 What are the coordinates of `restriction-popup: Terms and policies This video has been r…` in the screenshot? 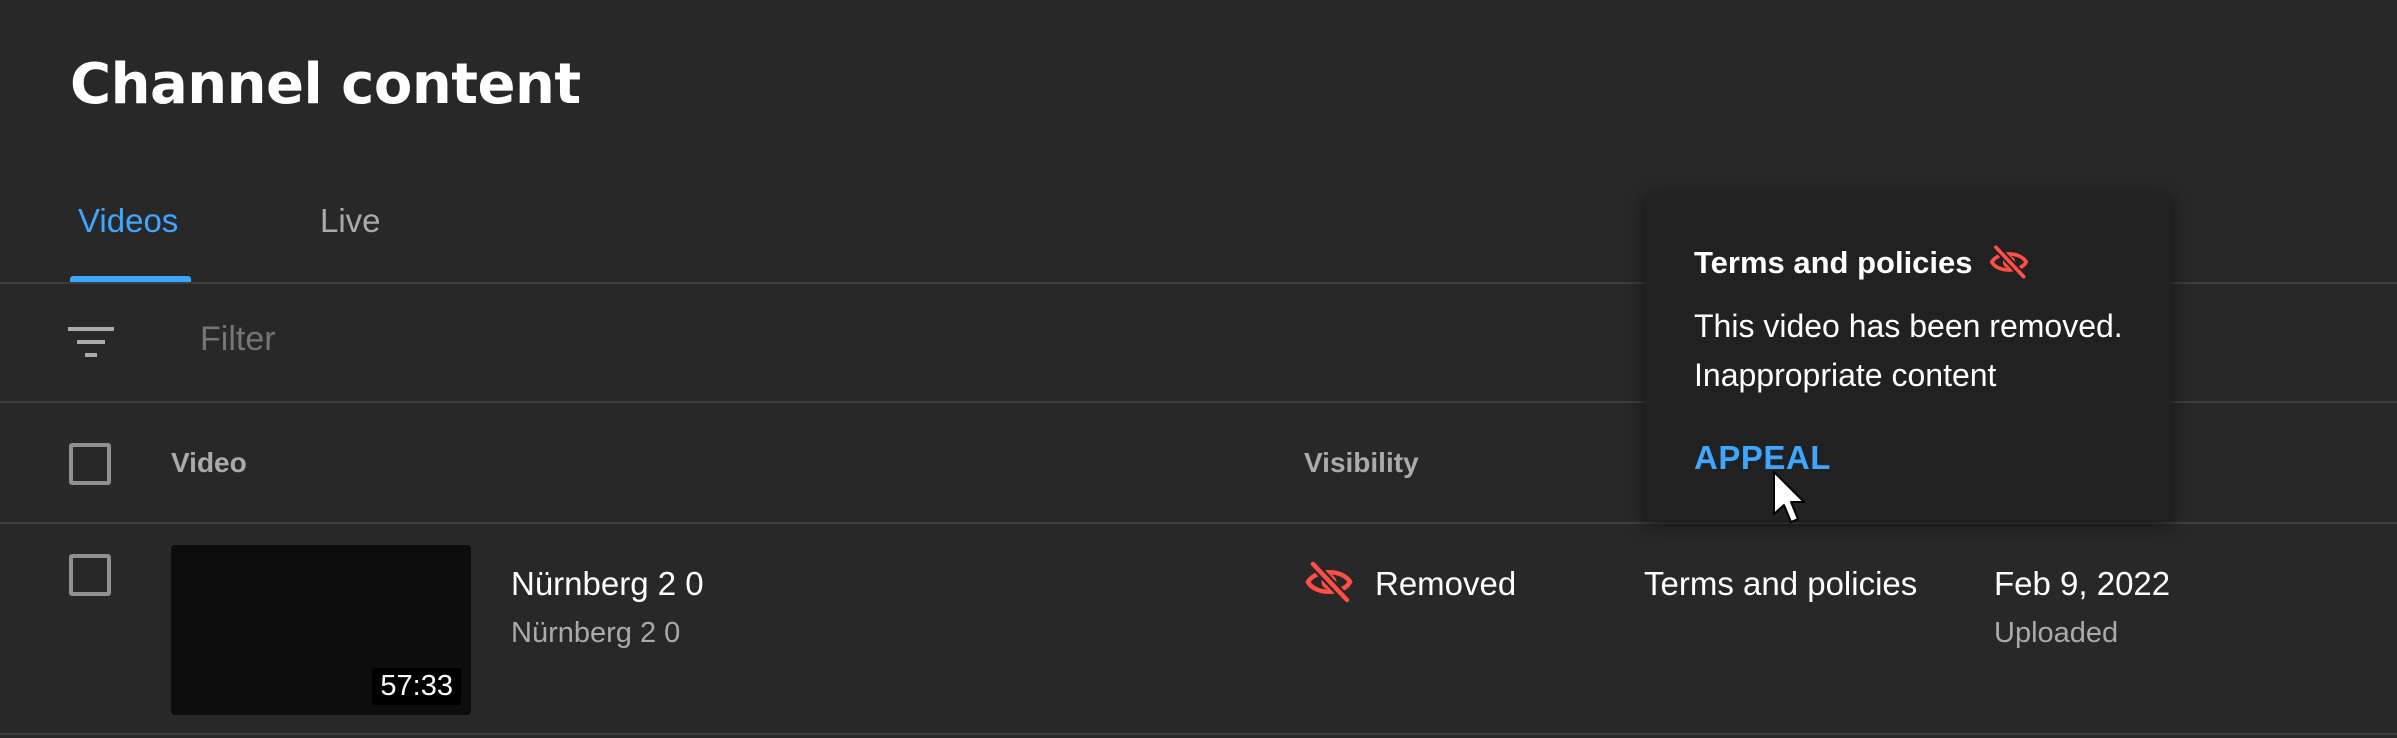 It's located at (1908, 357).